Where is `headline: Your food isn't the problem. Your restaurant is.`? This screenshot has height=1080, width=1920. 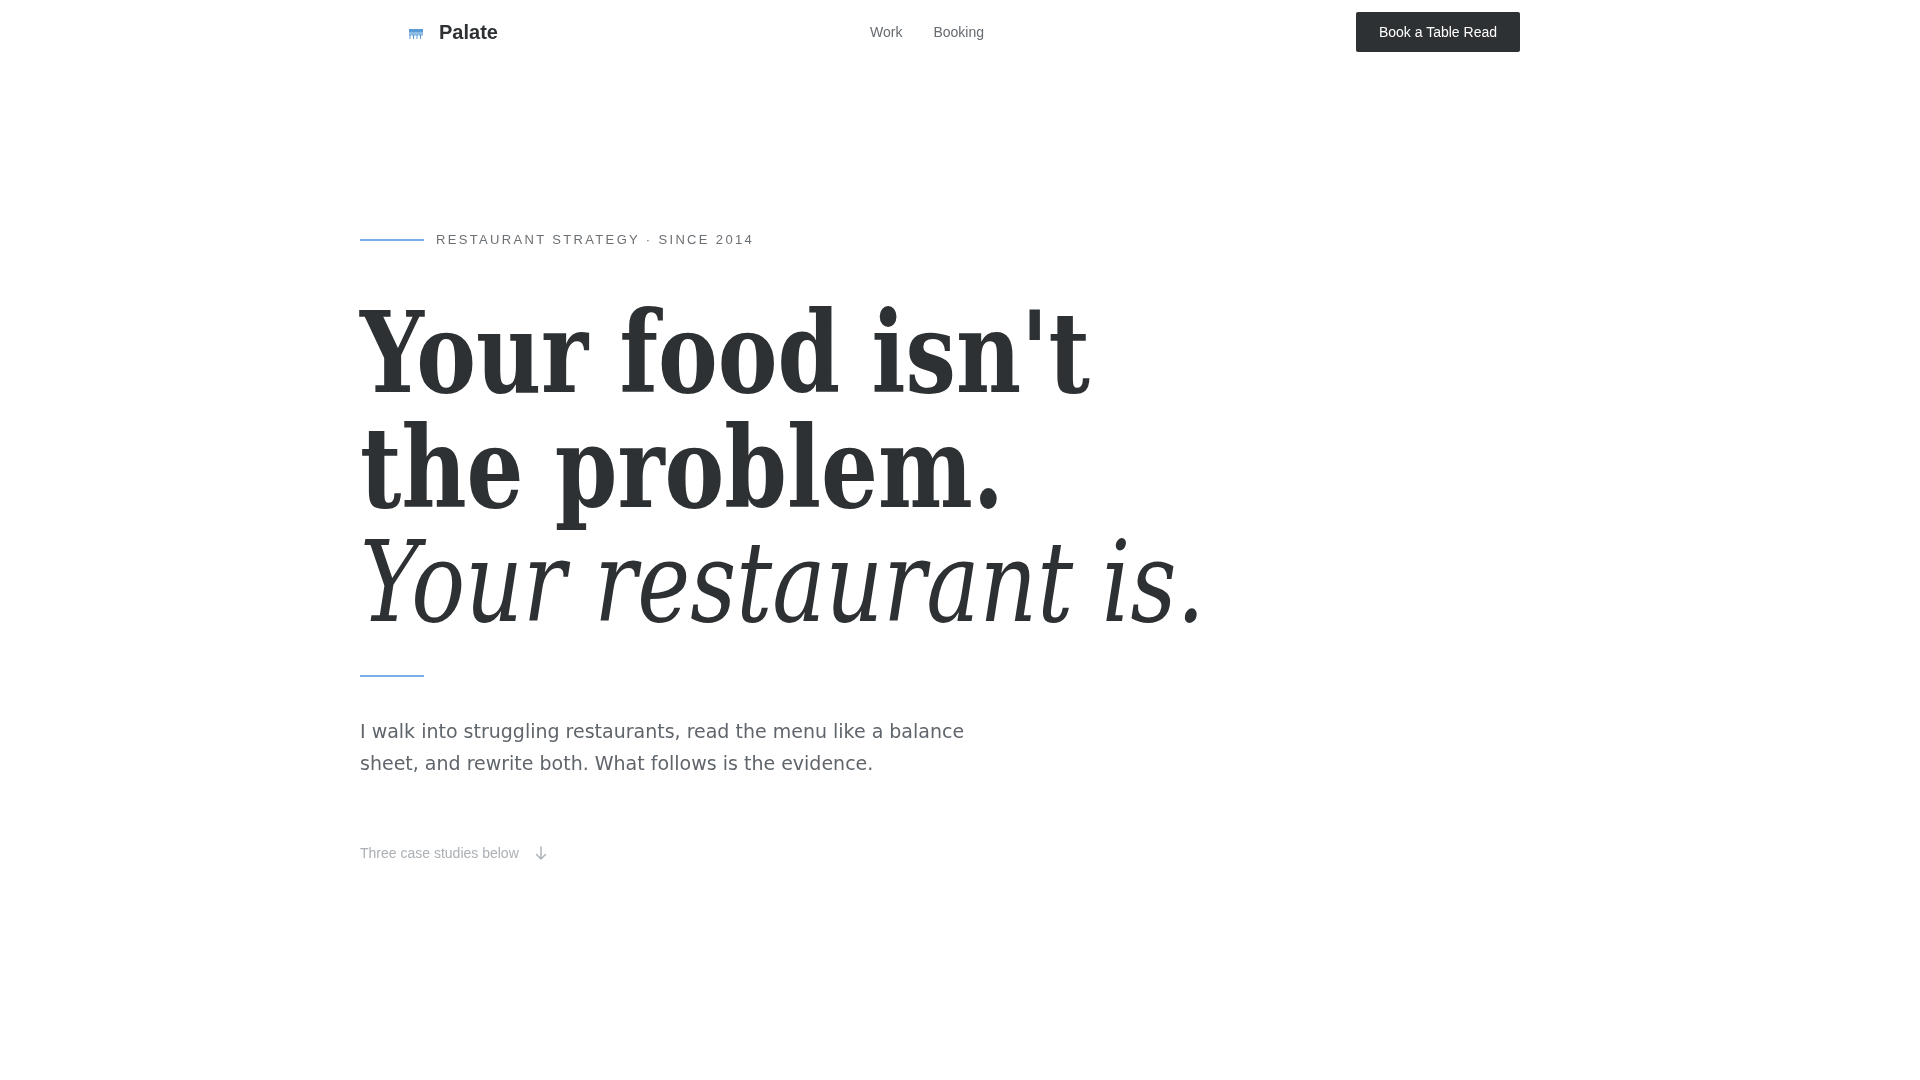 headline: Your food isn't the problem. Your restaurant is. is located at coordinates (782, 467).